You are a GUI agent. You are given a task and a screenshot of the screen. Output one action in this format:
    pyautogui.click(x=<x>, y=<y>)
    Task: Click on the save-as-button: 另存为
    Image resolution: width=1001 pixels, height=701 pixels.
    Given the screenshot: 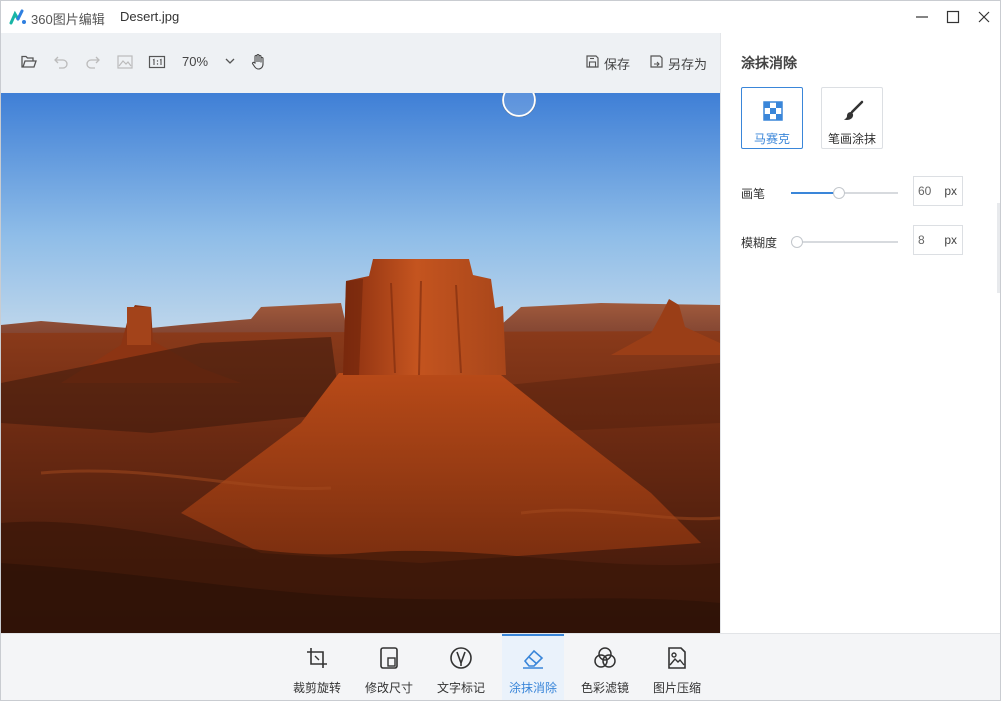 What is the action you would take?
    pyautogui.click(x=680, y=62)
    